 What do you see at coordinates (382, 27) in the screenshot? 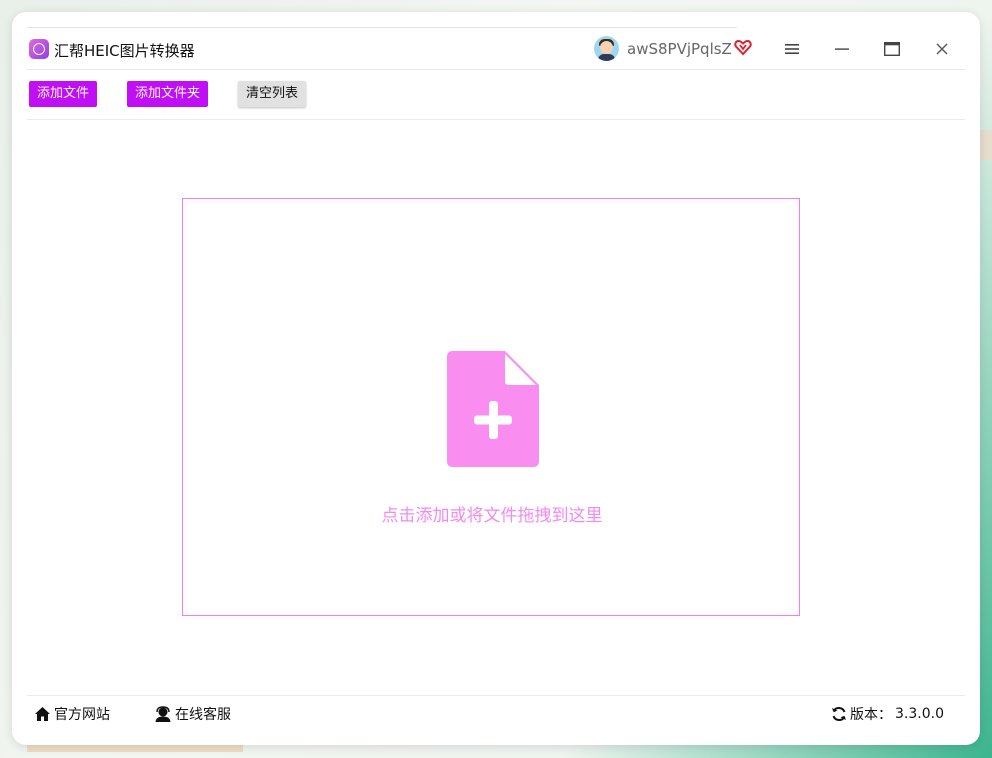
I see `top-divider` at bounding box center [382, 27].